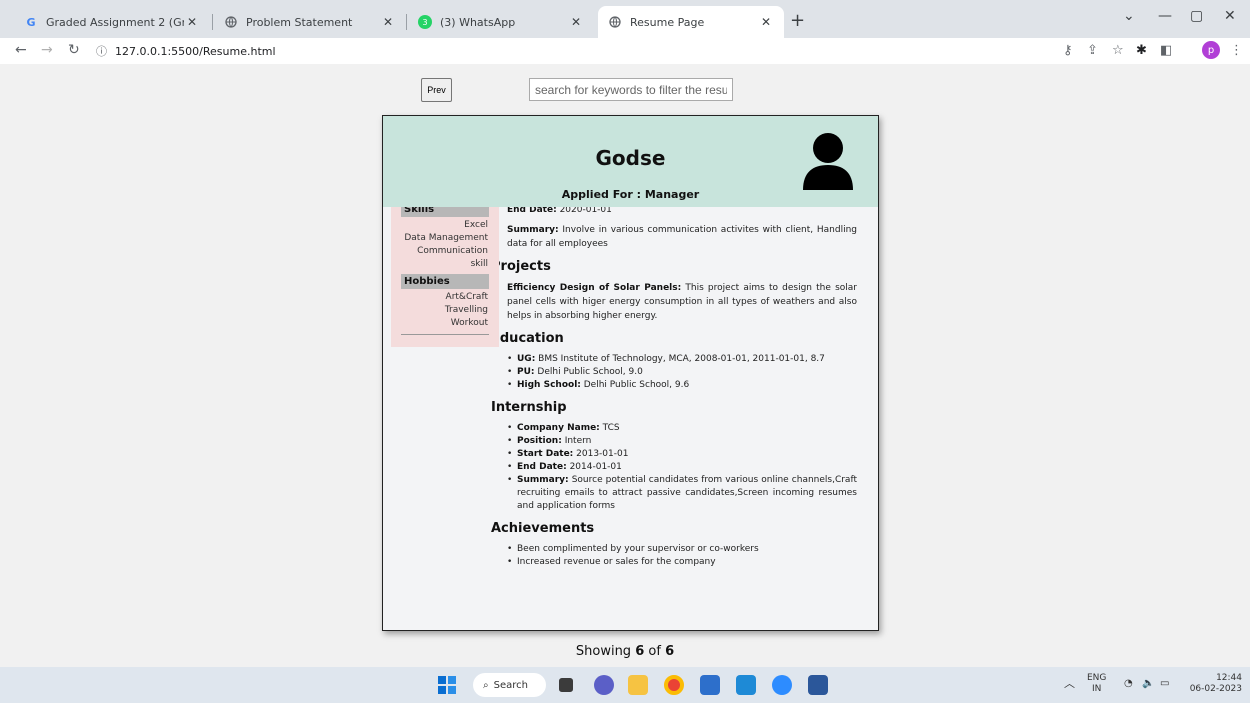  Describe the element at coordinates (1092, 50) in the screenshot. I see `share-icon: ⇪` at that location.